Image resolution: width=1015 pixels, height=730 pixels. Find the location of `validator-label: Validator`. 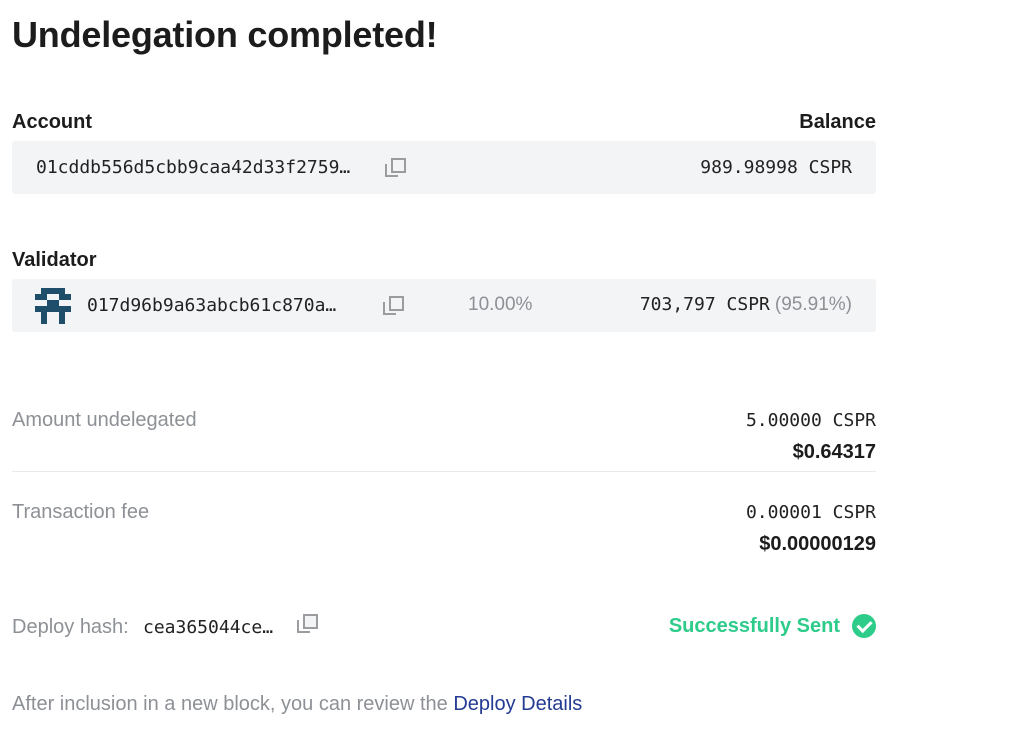

validator-label: Validator is located at coordinates (54, 260).